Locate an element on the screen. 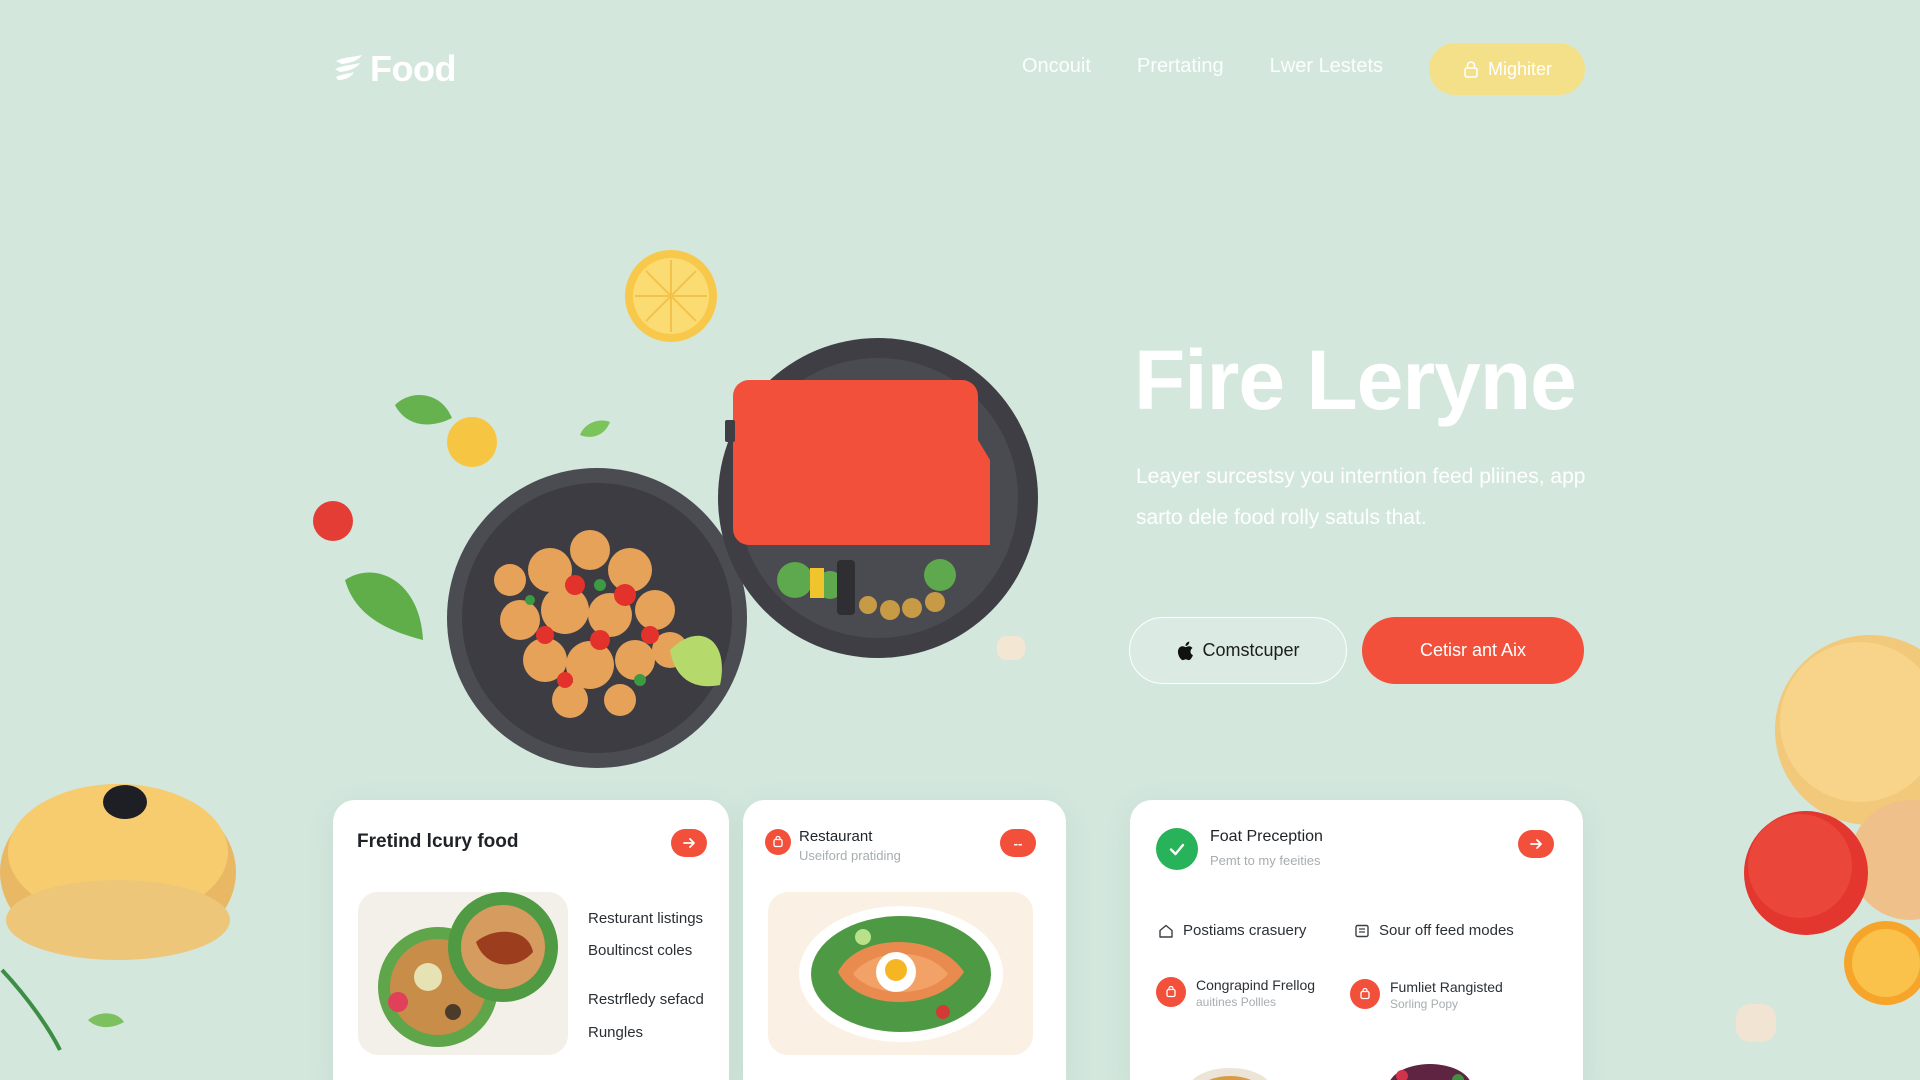  bowl-left is located at coordinates (597, 618).